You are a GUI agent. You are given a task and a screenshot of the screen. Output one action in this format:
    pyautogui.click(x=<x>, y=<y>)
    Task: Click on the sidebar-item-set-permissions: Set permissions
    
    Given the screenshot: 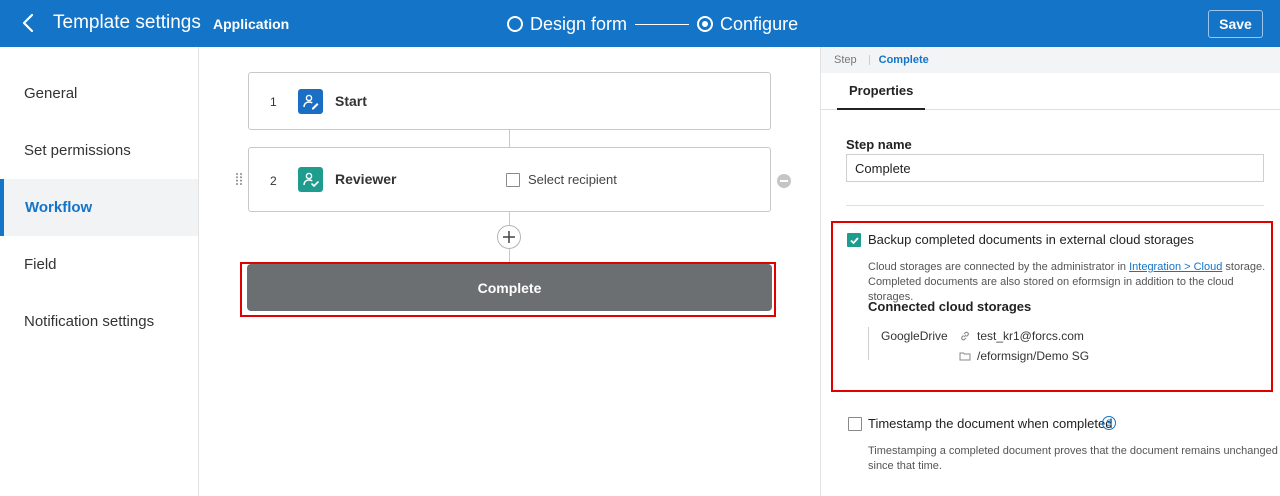 What is the action you would take?
    pyautogui.click(x=99, y=150)
    